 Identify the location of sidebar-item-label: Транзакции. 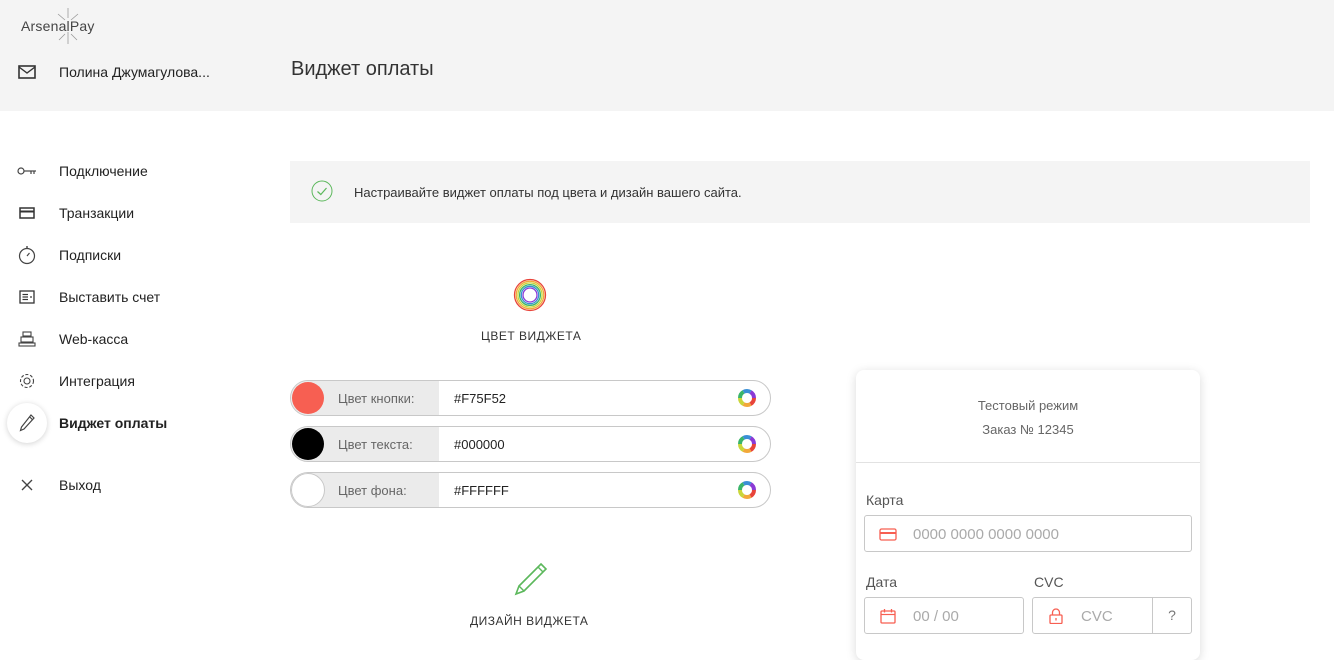
(97, 213).